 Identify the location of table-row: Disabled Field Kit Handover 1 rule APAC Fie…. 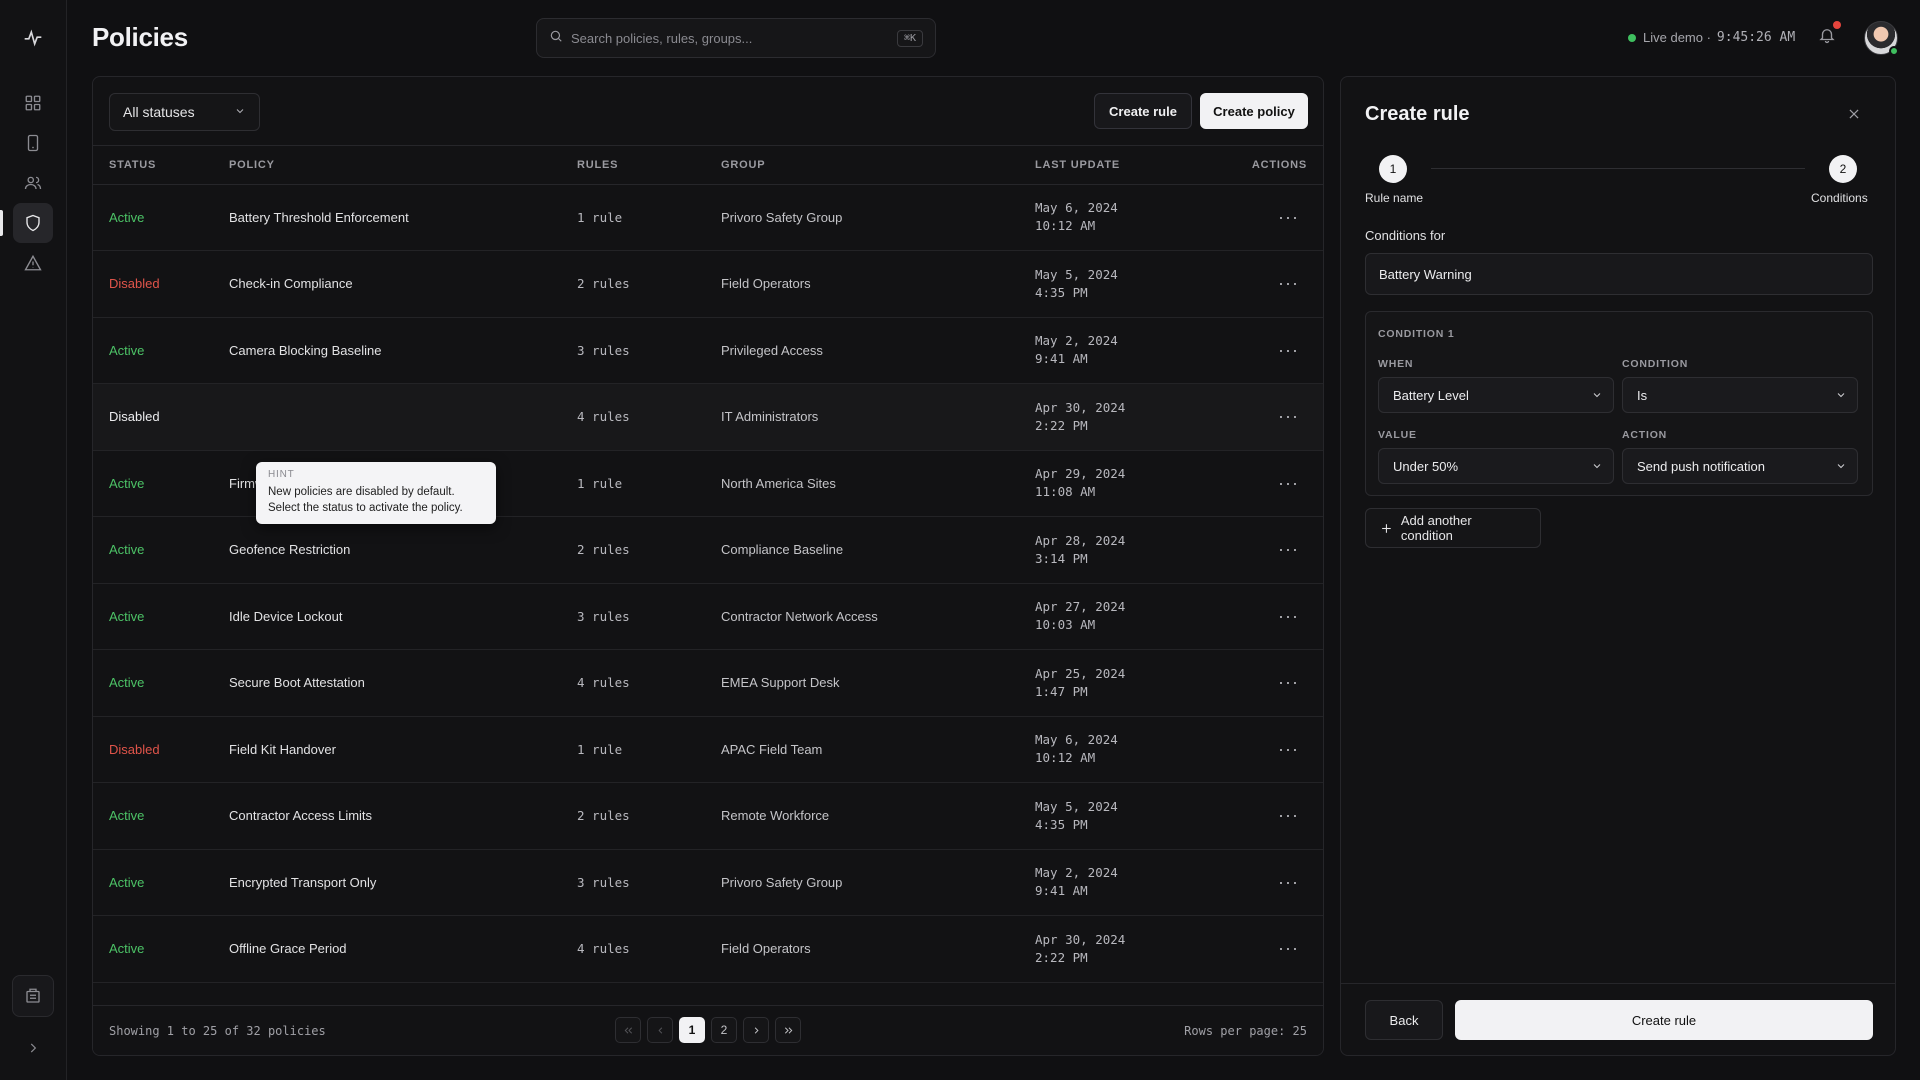
(708, 749).